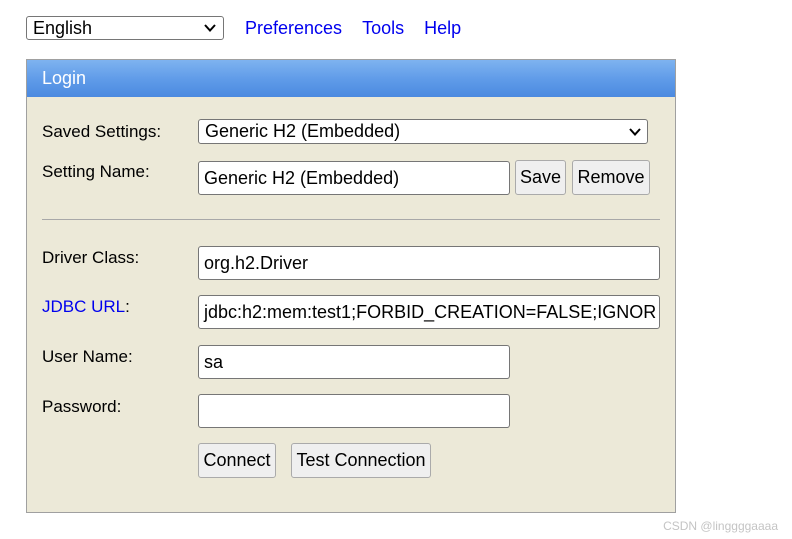 The height and width of the screenshot is (539, 792). I want to click on login-panel-header: Login, so click(351, 78).